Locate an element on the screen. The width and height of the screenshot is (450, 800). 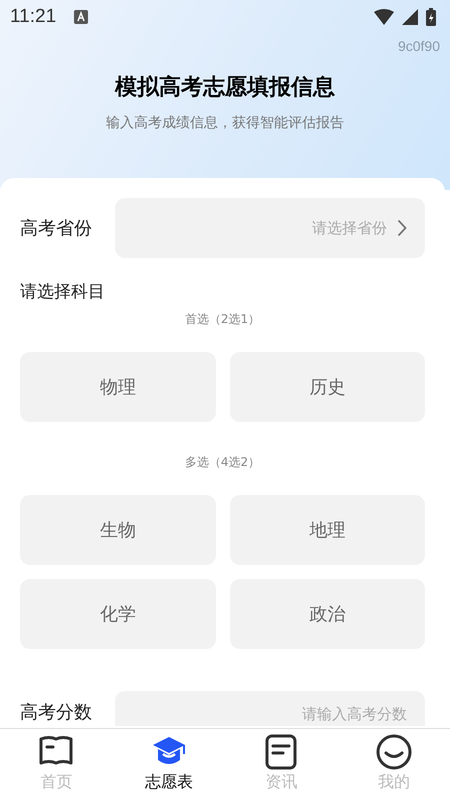
subject-option: 政治 is located at coordinates (327, 614).